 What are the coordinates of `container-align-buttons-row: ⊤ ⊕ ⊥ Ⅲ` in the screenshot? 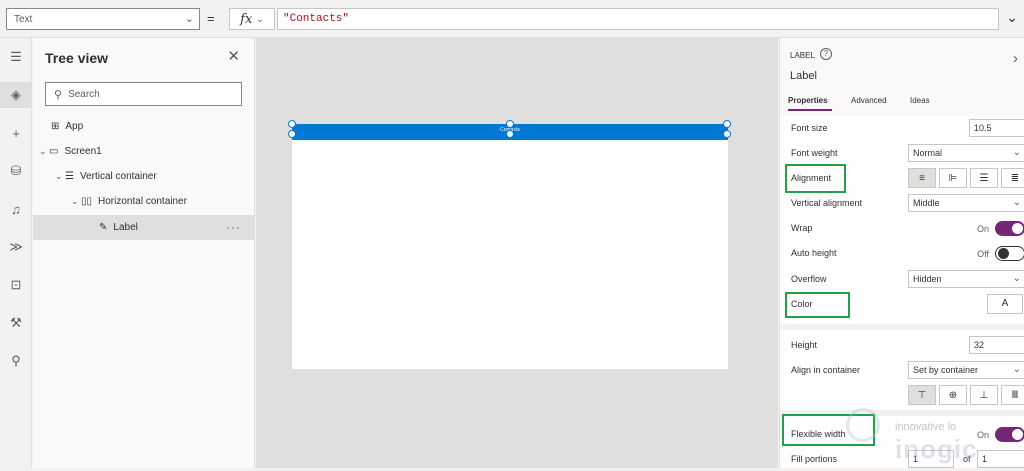 It's located at (902, 395).